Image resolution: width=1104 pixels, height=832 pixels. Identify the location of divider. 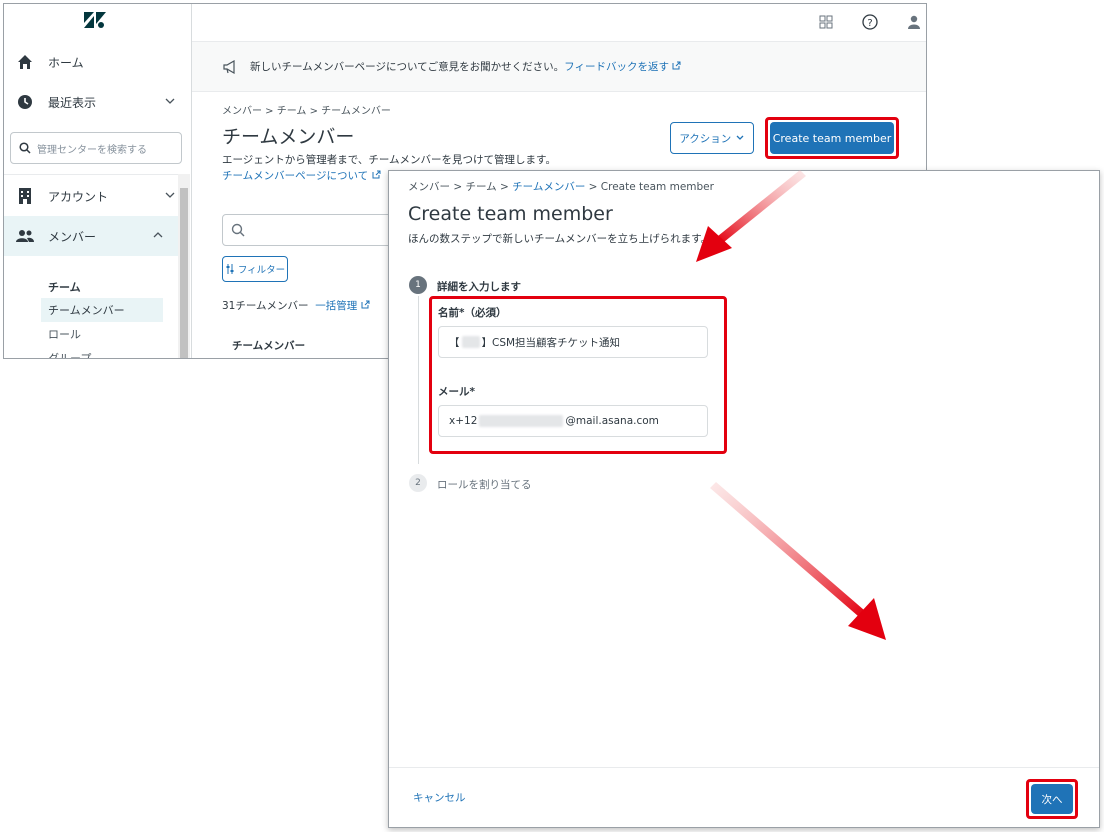
(91, 174).